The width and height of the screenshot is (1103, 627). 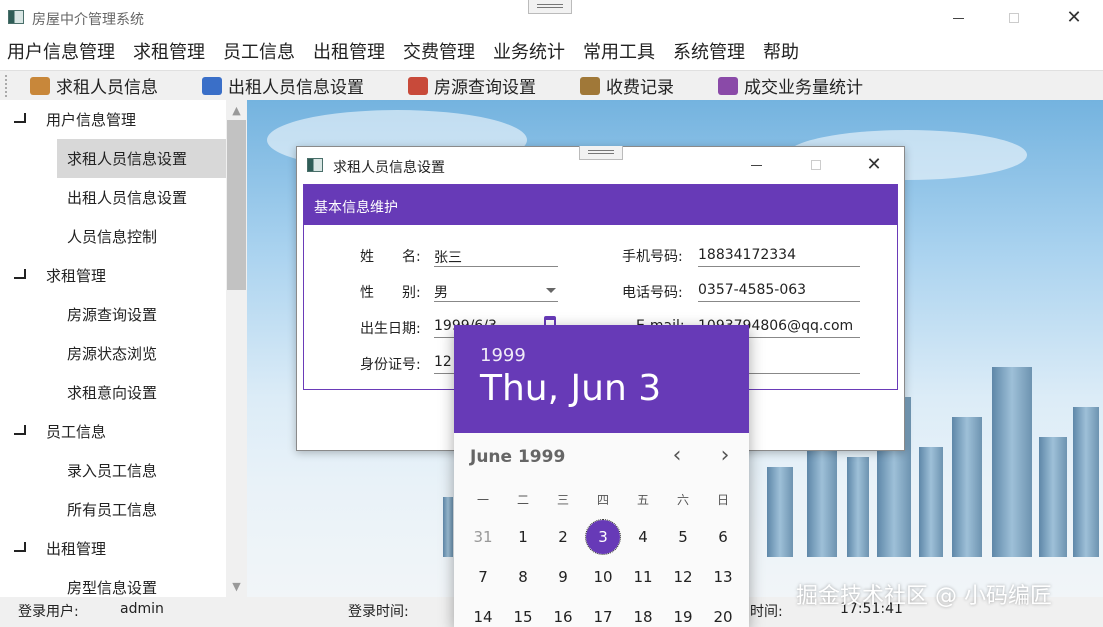 What do you see at coordinates (1074, 18) in the screenshot?
I see `close-button: ✕` at bounding box center [1074, 18].